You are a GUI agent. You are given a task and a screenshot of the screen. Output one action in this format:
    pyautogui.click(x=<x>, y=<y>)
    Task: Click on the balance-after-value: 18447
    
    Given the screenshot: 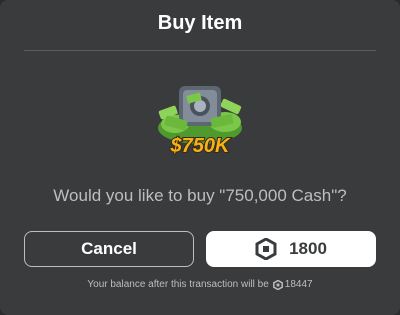 What is the action you would take?
    pyautogui.click(x=298, y=284)
    